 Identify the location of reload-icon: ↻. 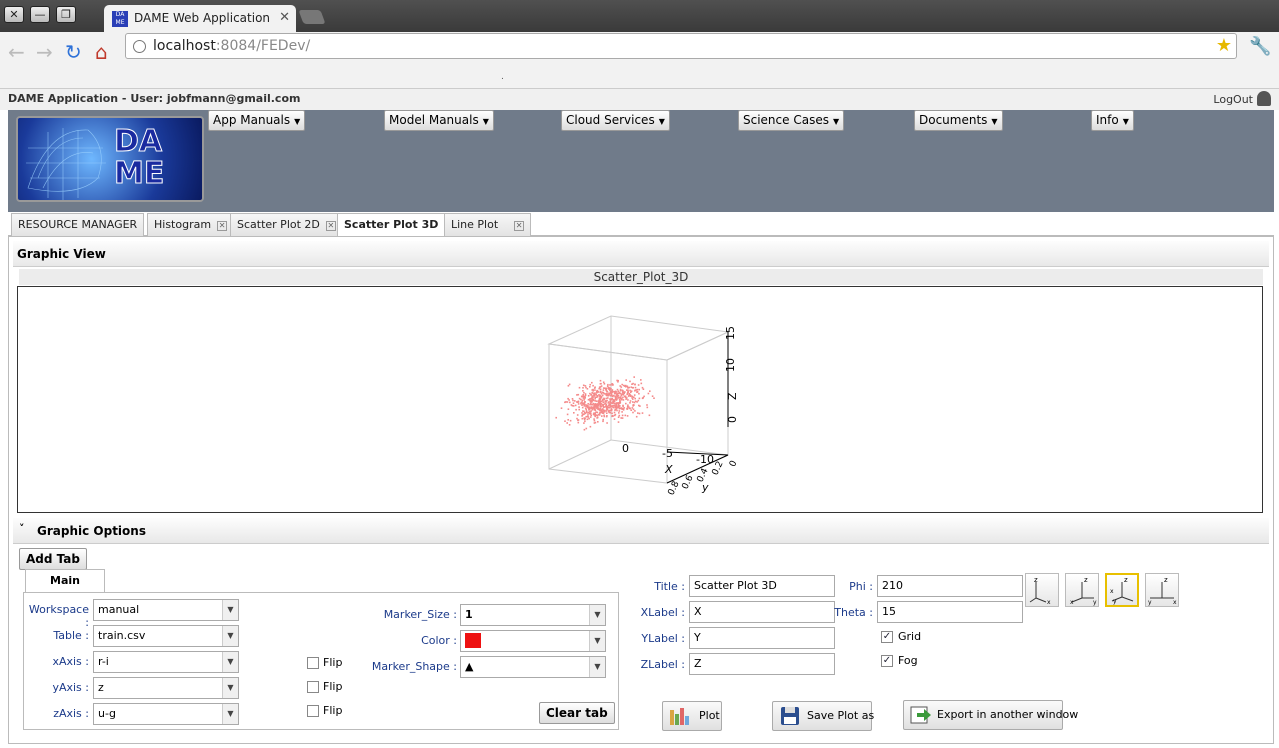
(73, 52).